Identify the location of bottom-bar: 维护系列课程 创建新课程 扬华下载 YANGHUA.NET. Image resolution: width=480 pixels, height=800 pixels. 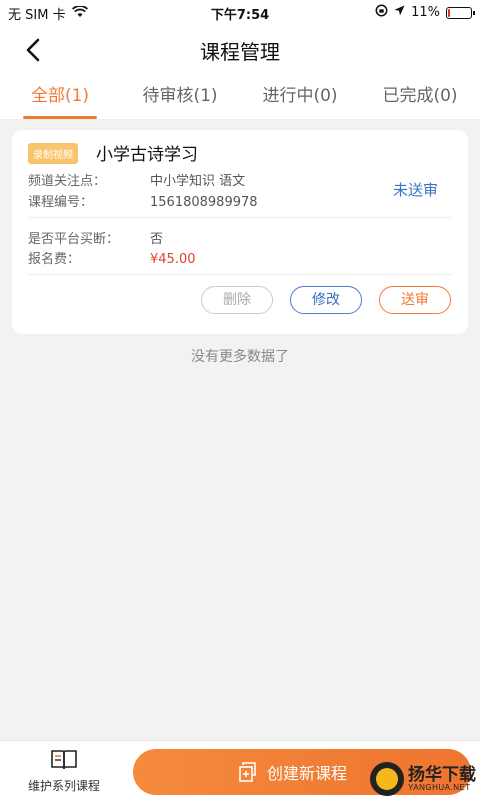
(240, 770).